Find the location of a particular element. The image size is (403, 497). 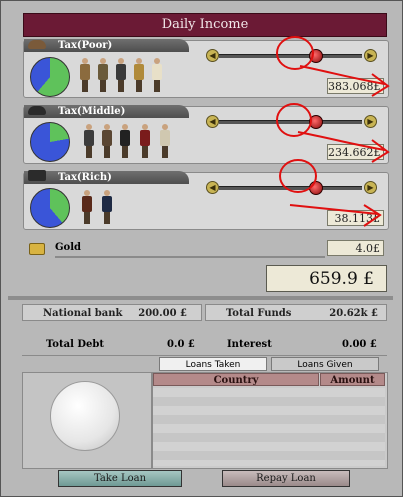

annotation-circle-rich is located at coordinates (298, 176).